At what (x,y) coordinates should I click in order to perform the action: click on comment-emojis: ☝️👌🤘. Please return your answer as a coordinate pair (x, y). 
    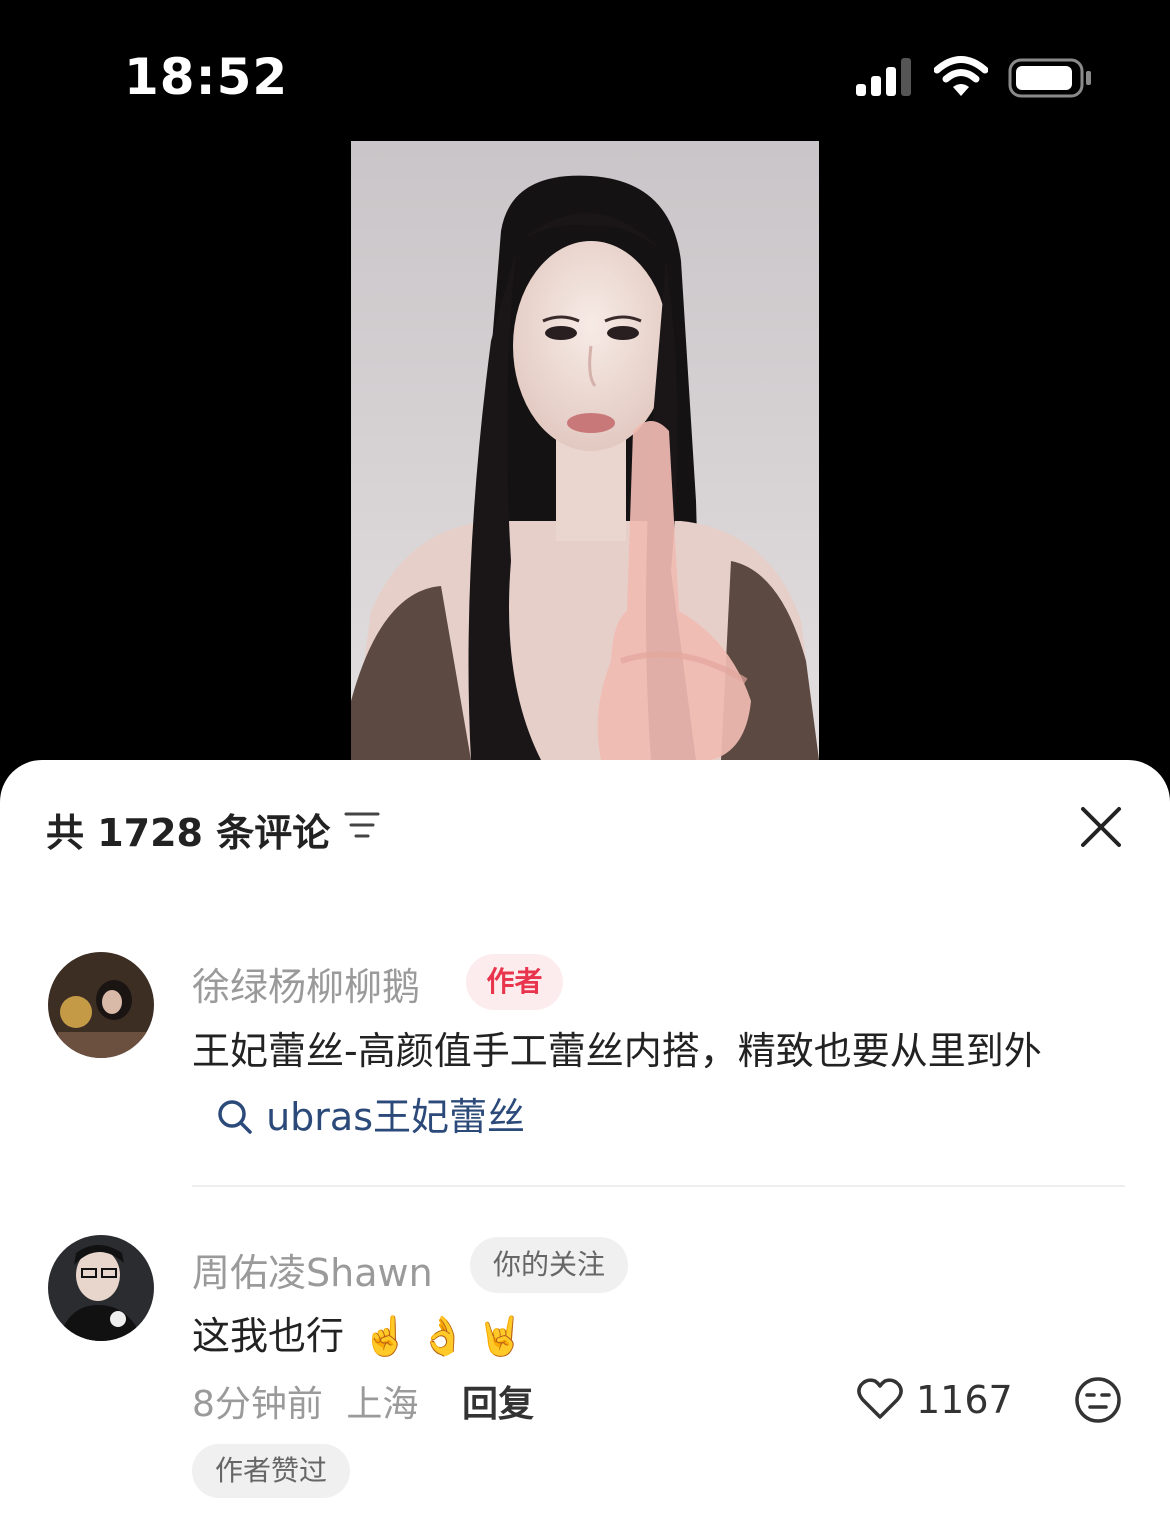
    Looking at the image, I should click on (448, 1336).